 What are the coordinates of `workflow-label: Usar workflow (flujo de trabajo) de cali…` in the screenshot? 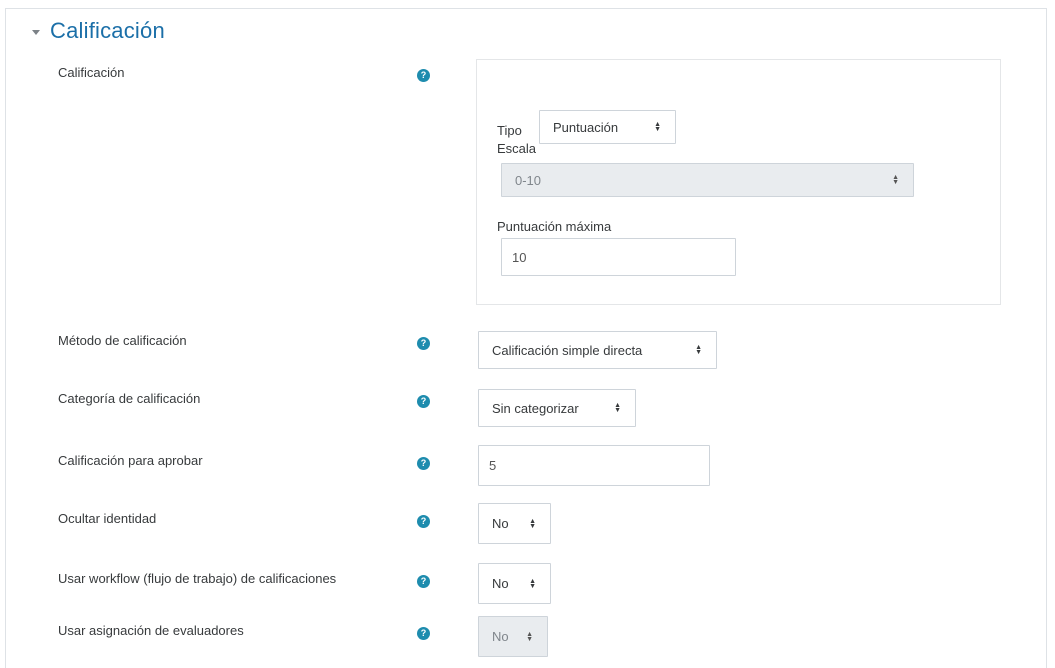 It's located at (197, 578).